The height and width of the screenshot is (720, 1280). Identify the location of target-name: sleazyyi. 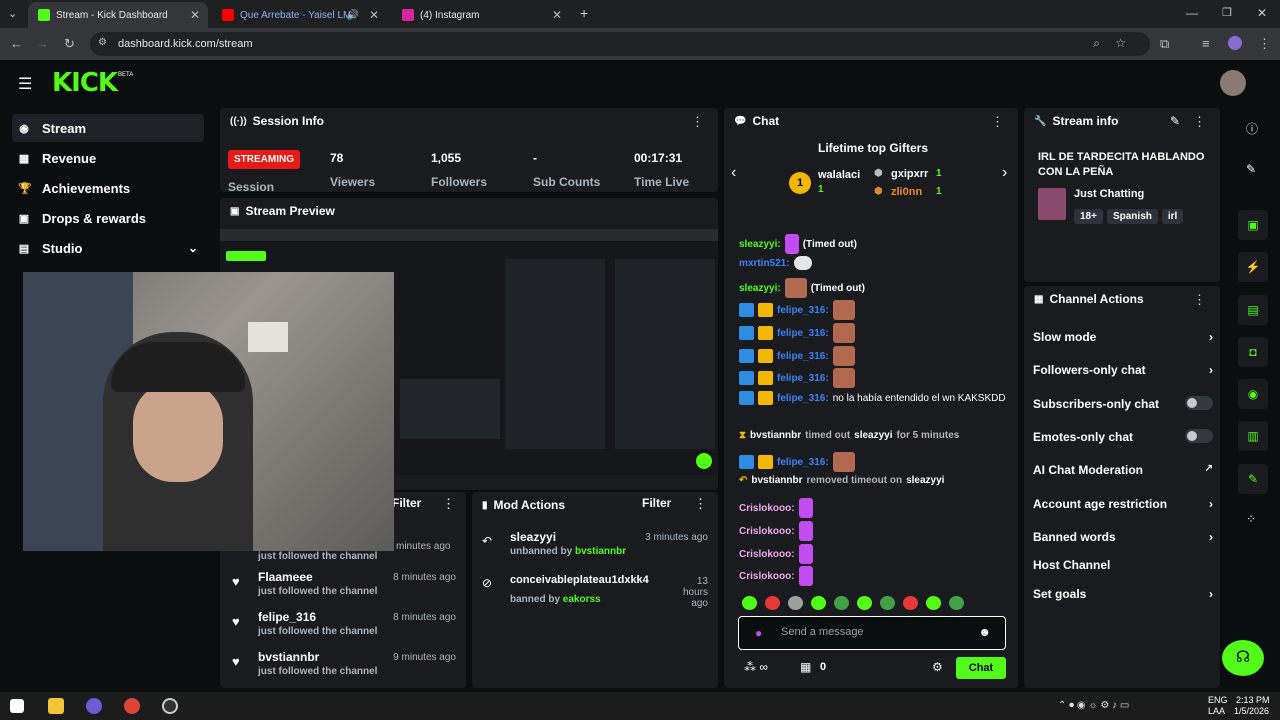
(925, 480).